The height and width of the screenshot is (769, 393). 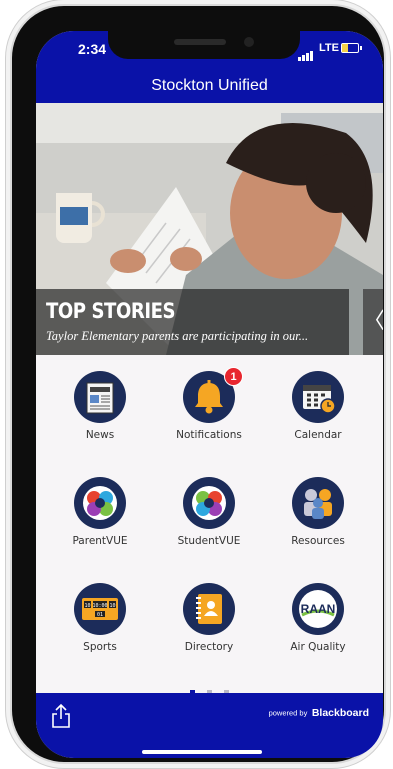 I want to click on tile-directory: Directory, so click(x=209, y=626).